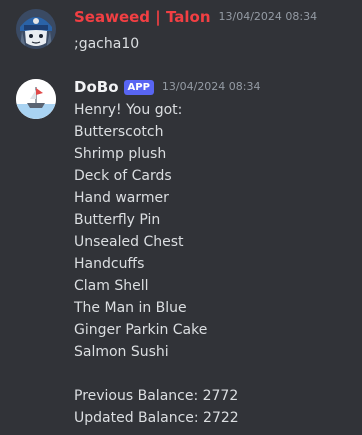 The height and width of the screenshot is (435, 362). What do you see at coordinates (156, 396) in the screenshot?
I see `previous-balance: Previous Balance: 2772` at bounding box center [156, 396].